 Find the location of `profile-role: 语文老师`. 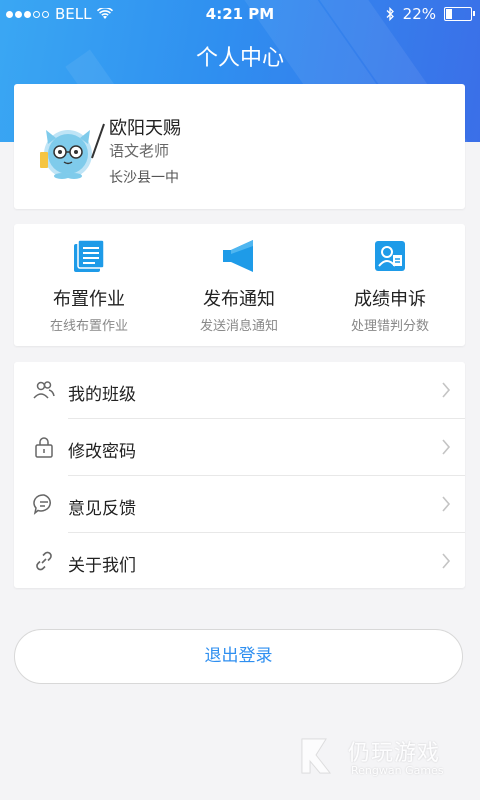

profile-role: 语文老师 is located at coordinates (139, 151).